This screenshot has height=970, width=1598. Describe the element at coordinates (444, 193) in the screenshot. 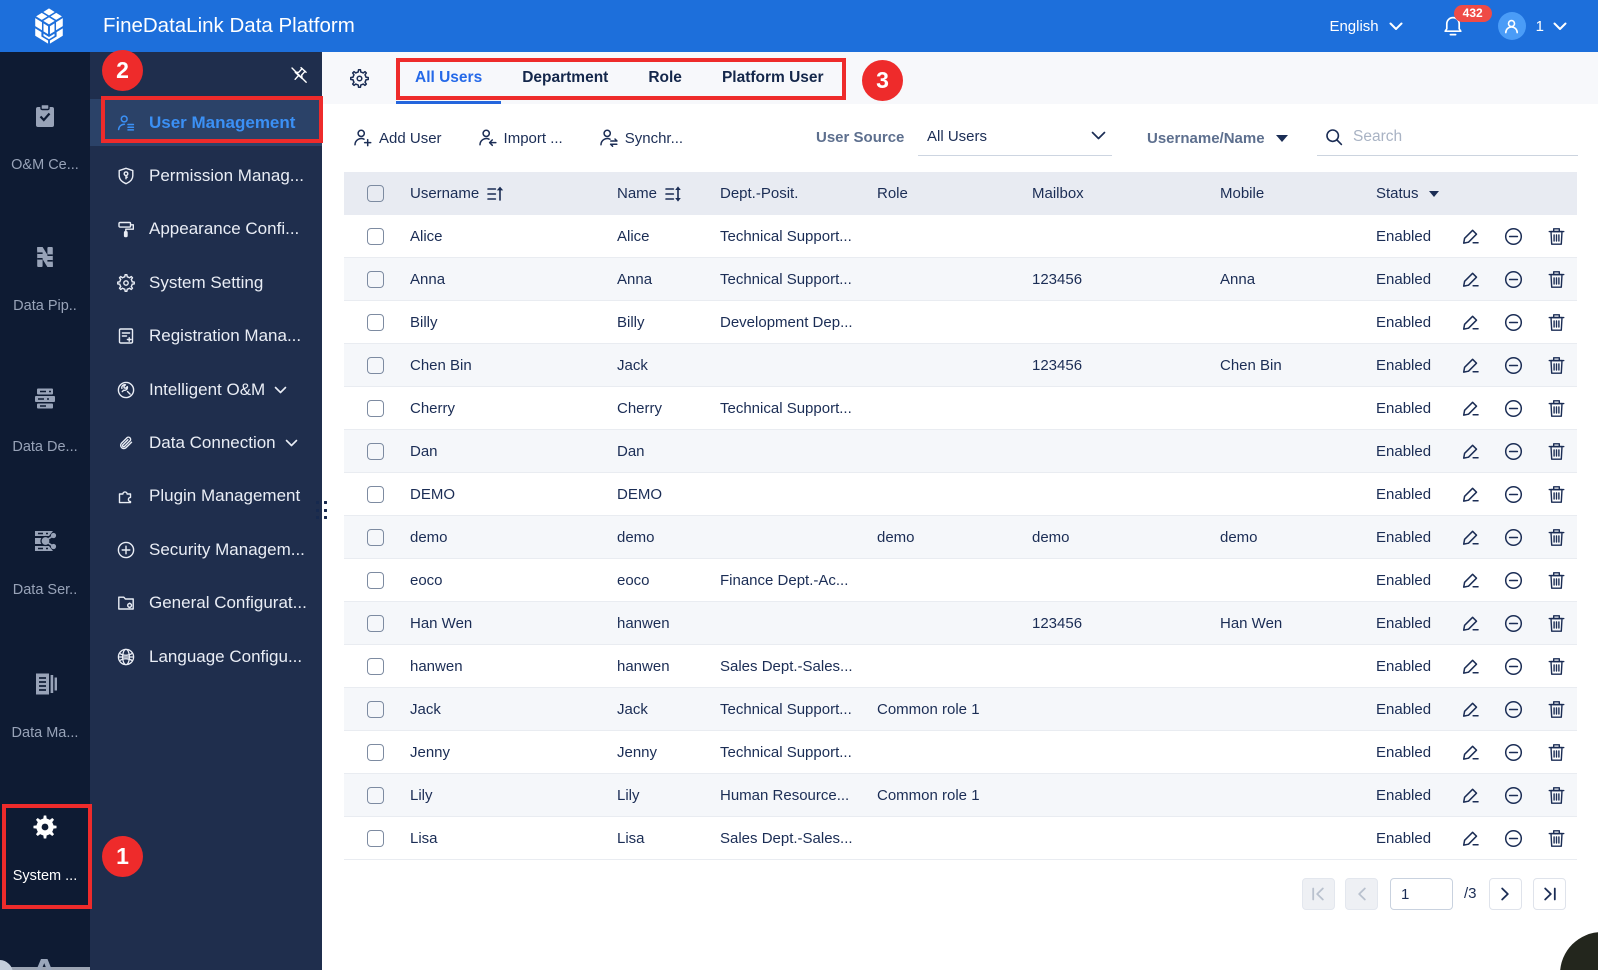

I see `col-header-username: Username` at that location.